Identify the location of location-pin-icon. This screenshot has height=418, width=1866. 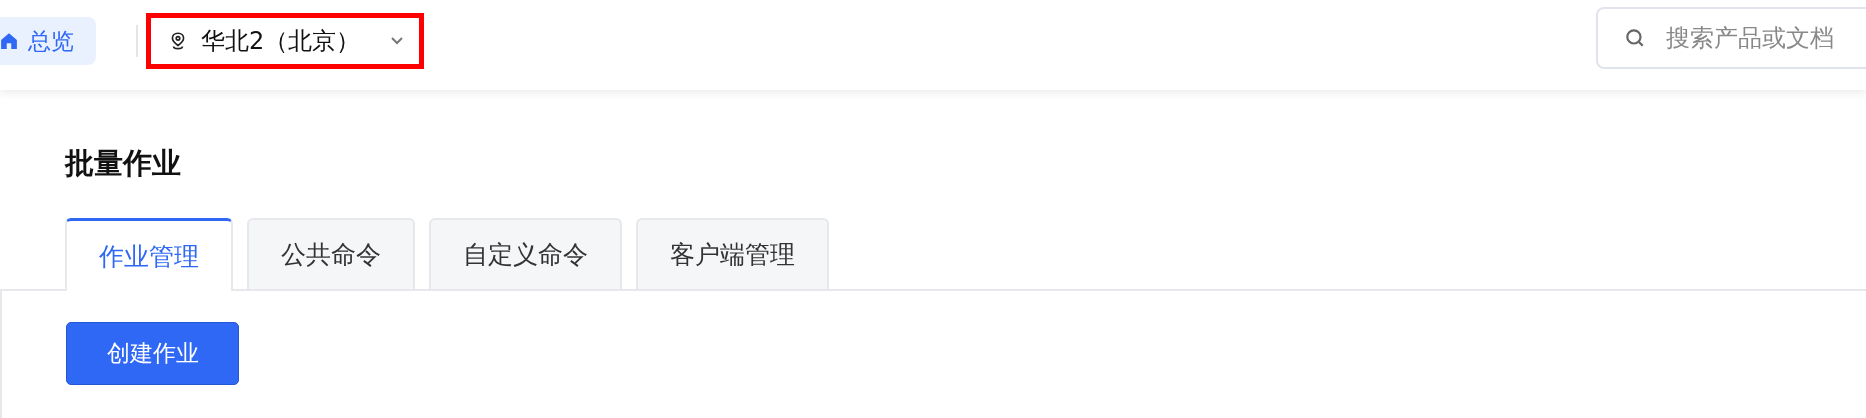
(178, 41).